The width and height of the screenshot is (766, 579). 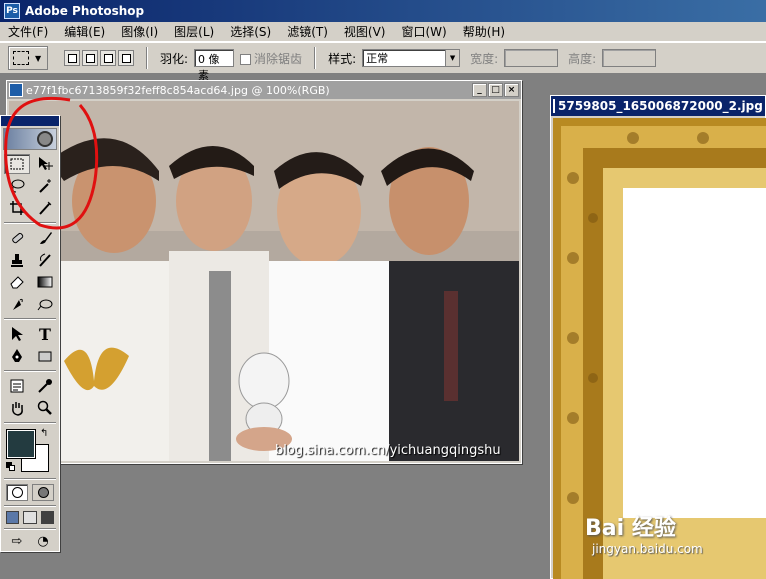 I want to click on path-selection-tool, so click(x=17, y=334).